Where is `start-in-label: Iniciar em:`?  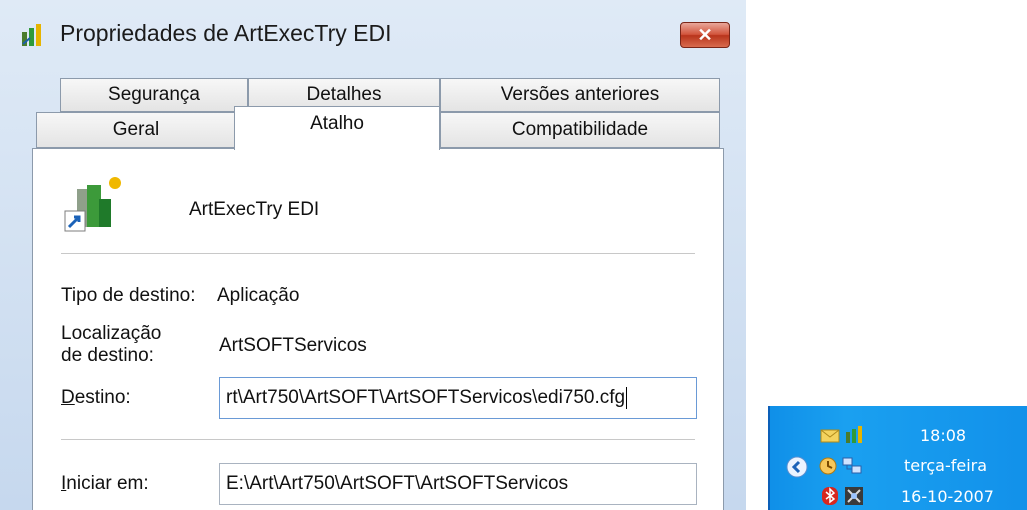 start-in-label: Iniciar em: is located at coordinates (105, 484).